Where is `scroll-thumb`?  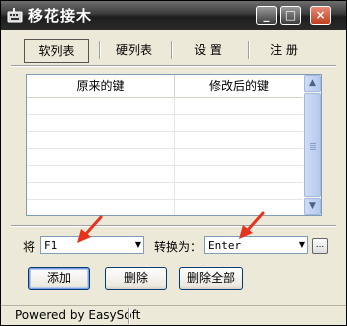
scroll-thumb is located at coordinates (312, 145).